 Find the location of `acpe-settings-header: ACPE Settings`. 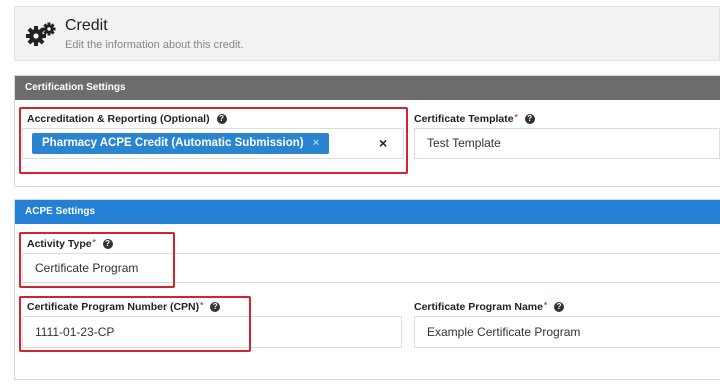

acpe-settings-header: ACPE Settings is located at coordinates (367, 212).